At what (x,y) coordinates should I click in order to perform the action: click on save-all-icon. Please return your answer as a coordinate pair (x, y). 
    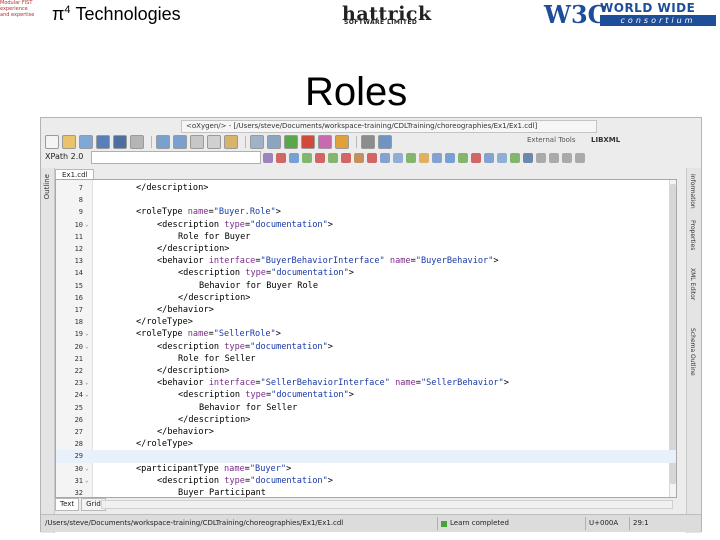
    Looking at the image, I should click on (120, 142).